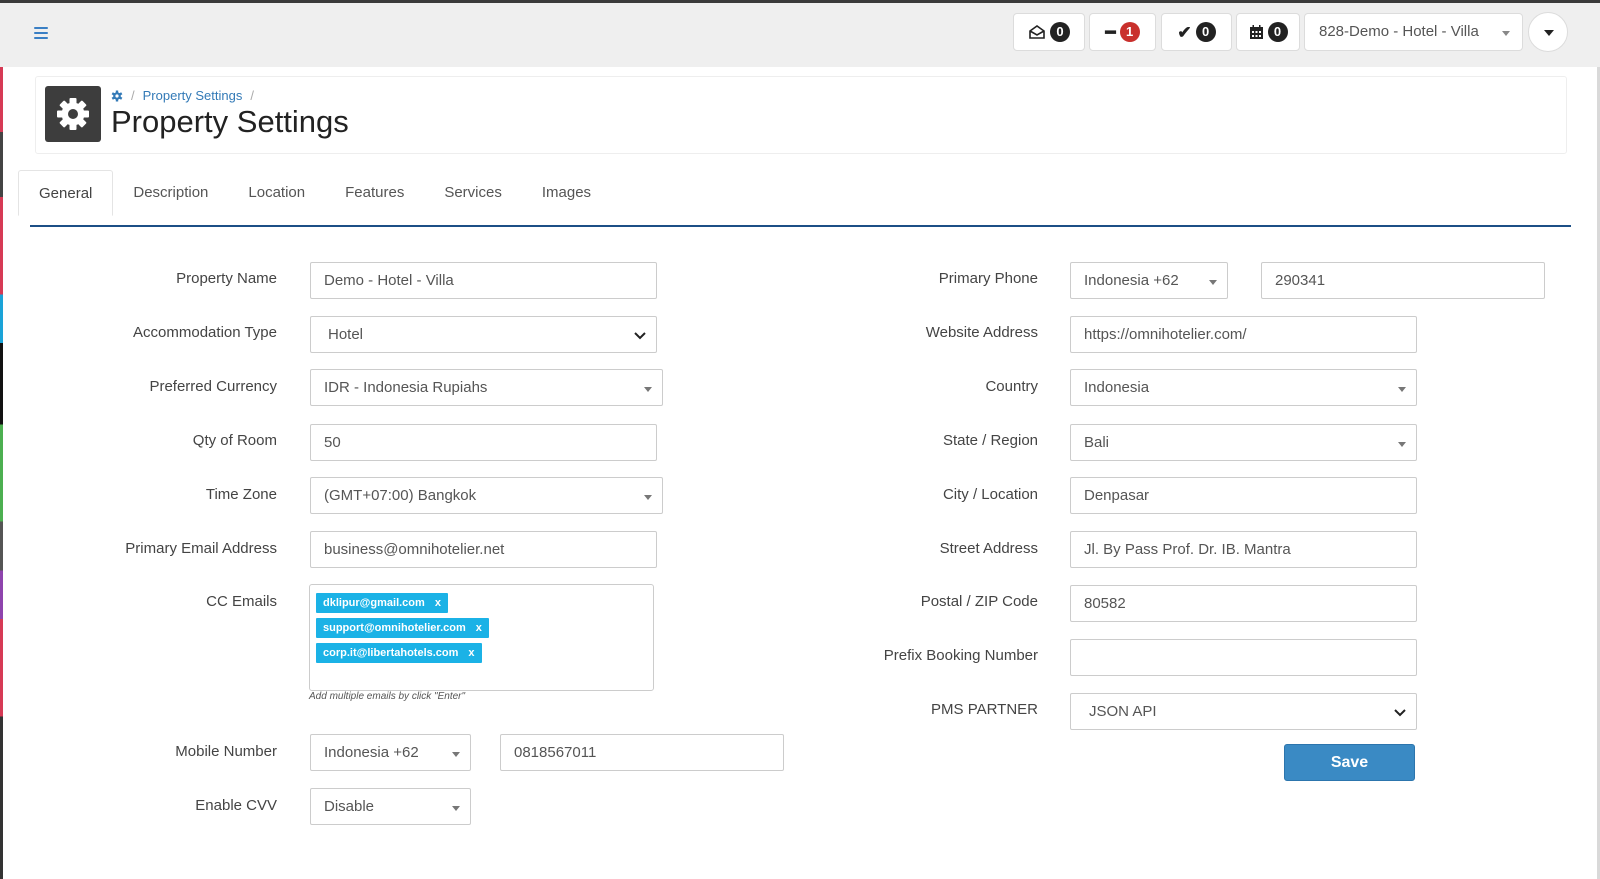 This screenshot has height=879, width=1600. I want to click on left-accent-strip, so click(1, 473).